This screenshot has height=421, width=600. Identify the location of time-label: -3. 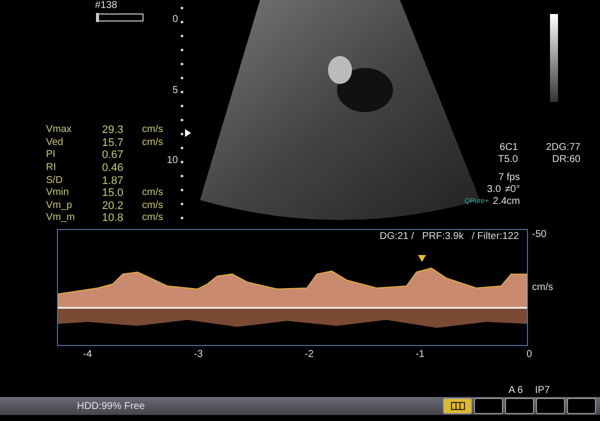
(198, 354).